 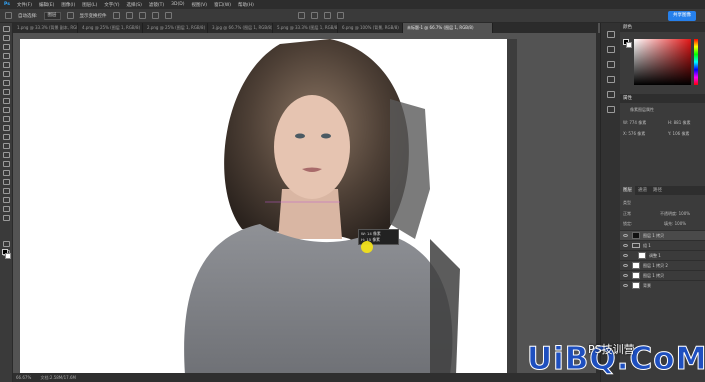 I want to click on adjustments-panel-icon, so click(x=610, y=49).